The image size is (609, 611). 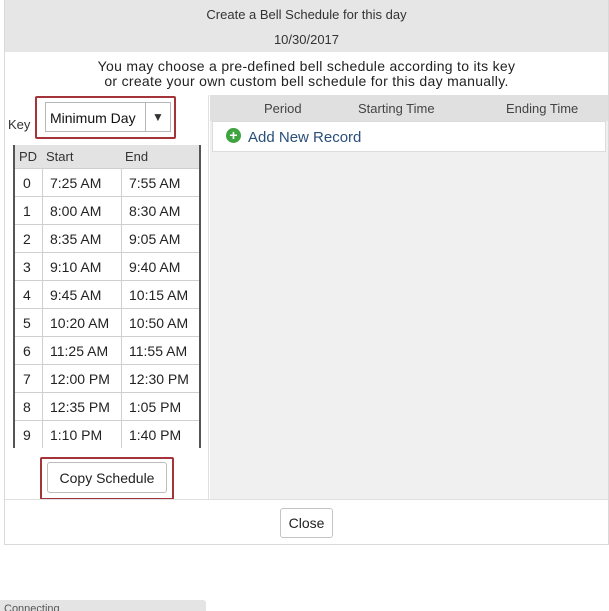 I want to click on table-row: 9 1:10 PM 1:40 PM, so click(x=107, y=434).